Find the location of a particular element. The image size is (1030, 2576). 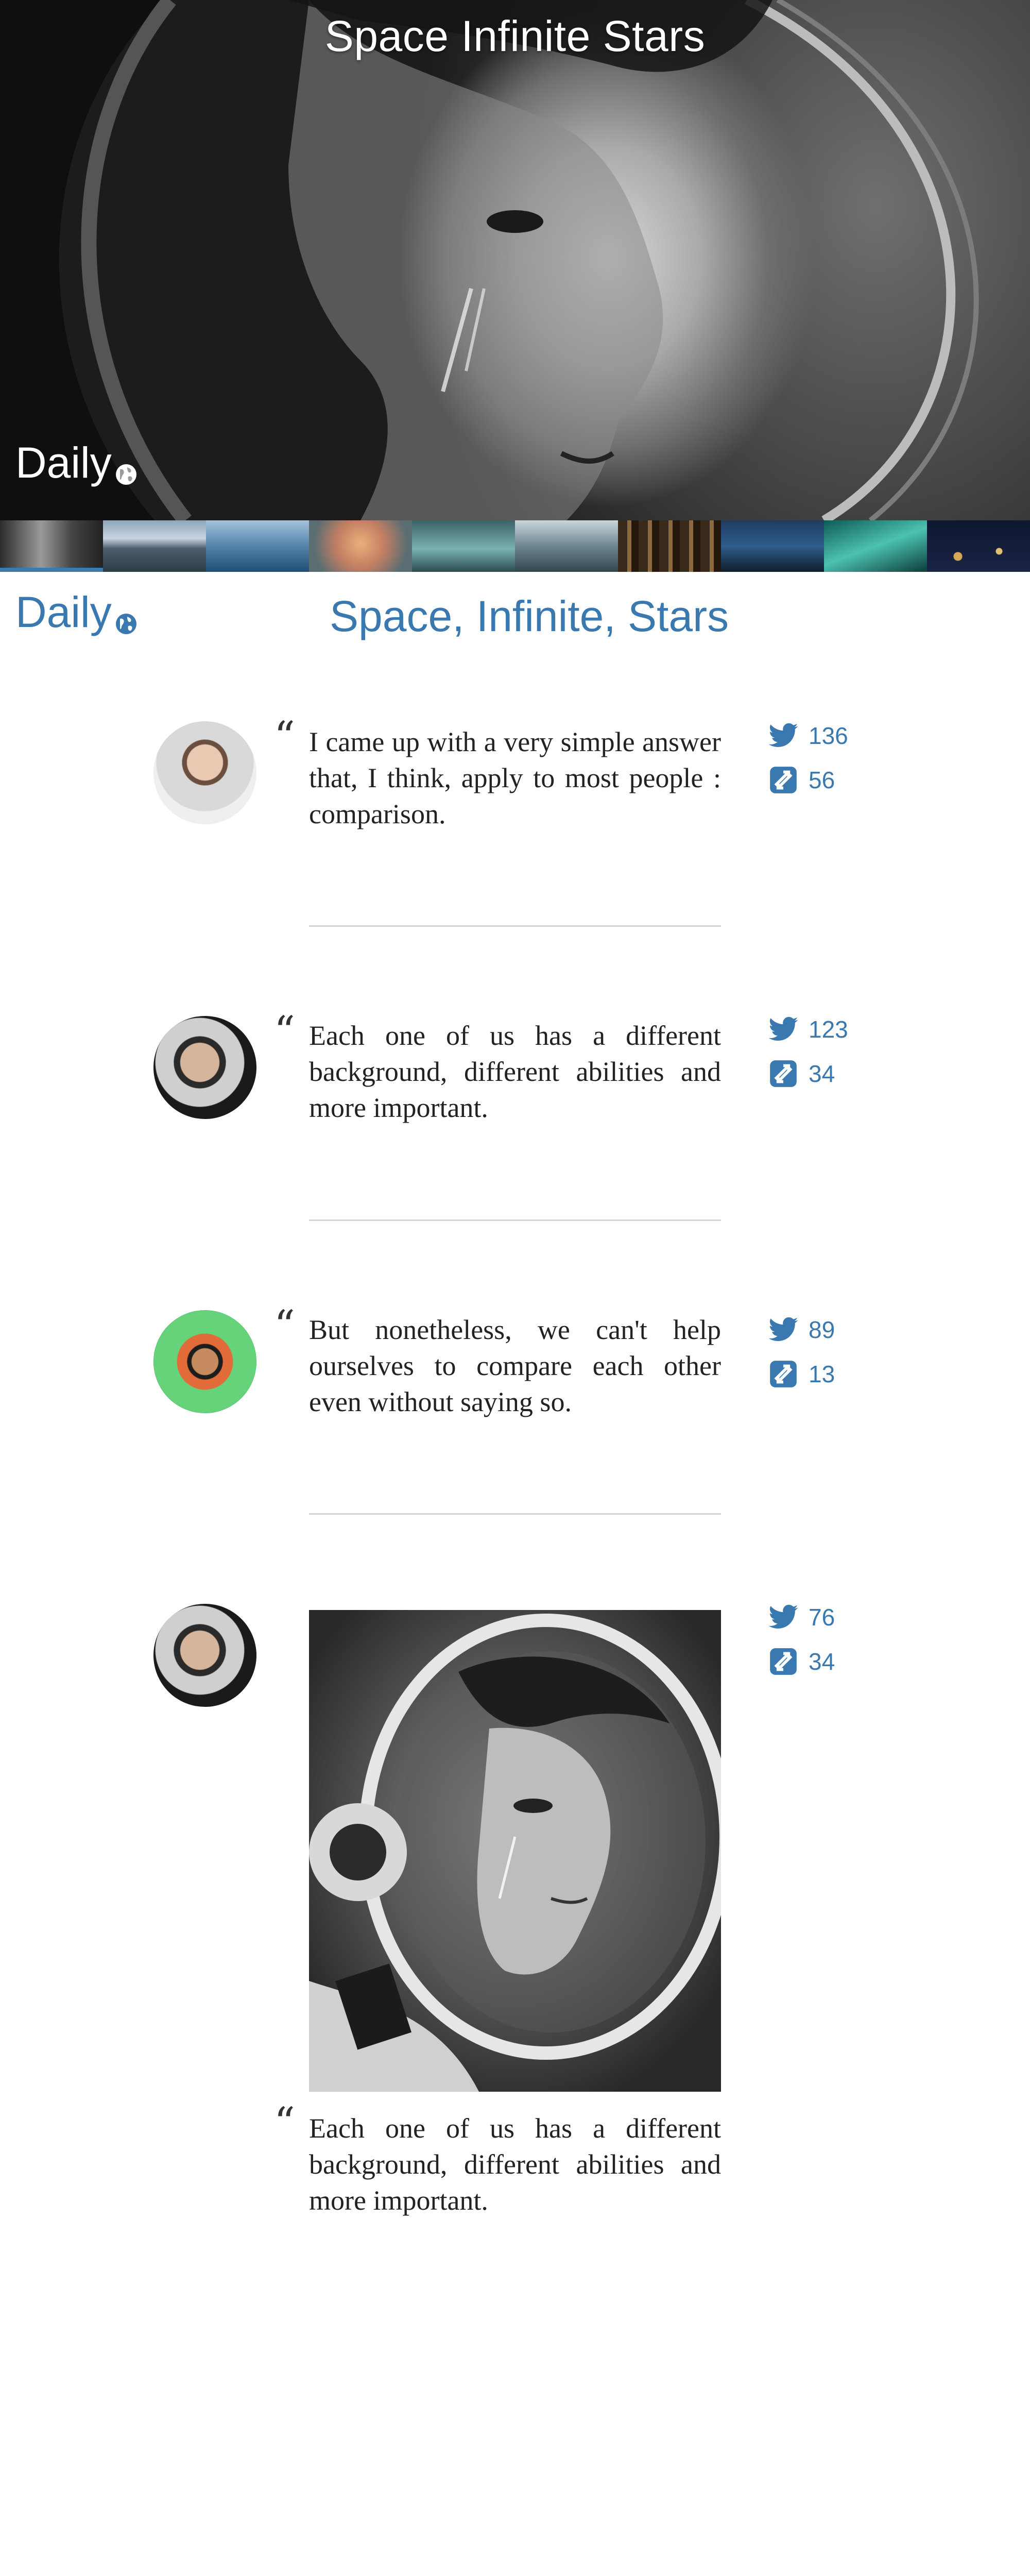

thumbnail-teal-coast is located at coordinates (463, 546).